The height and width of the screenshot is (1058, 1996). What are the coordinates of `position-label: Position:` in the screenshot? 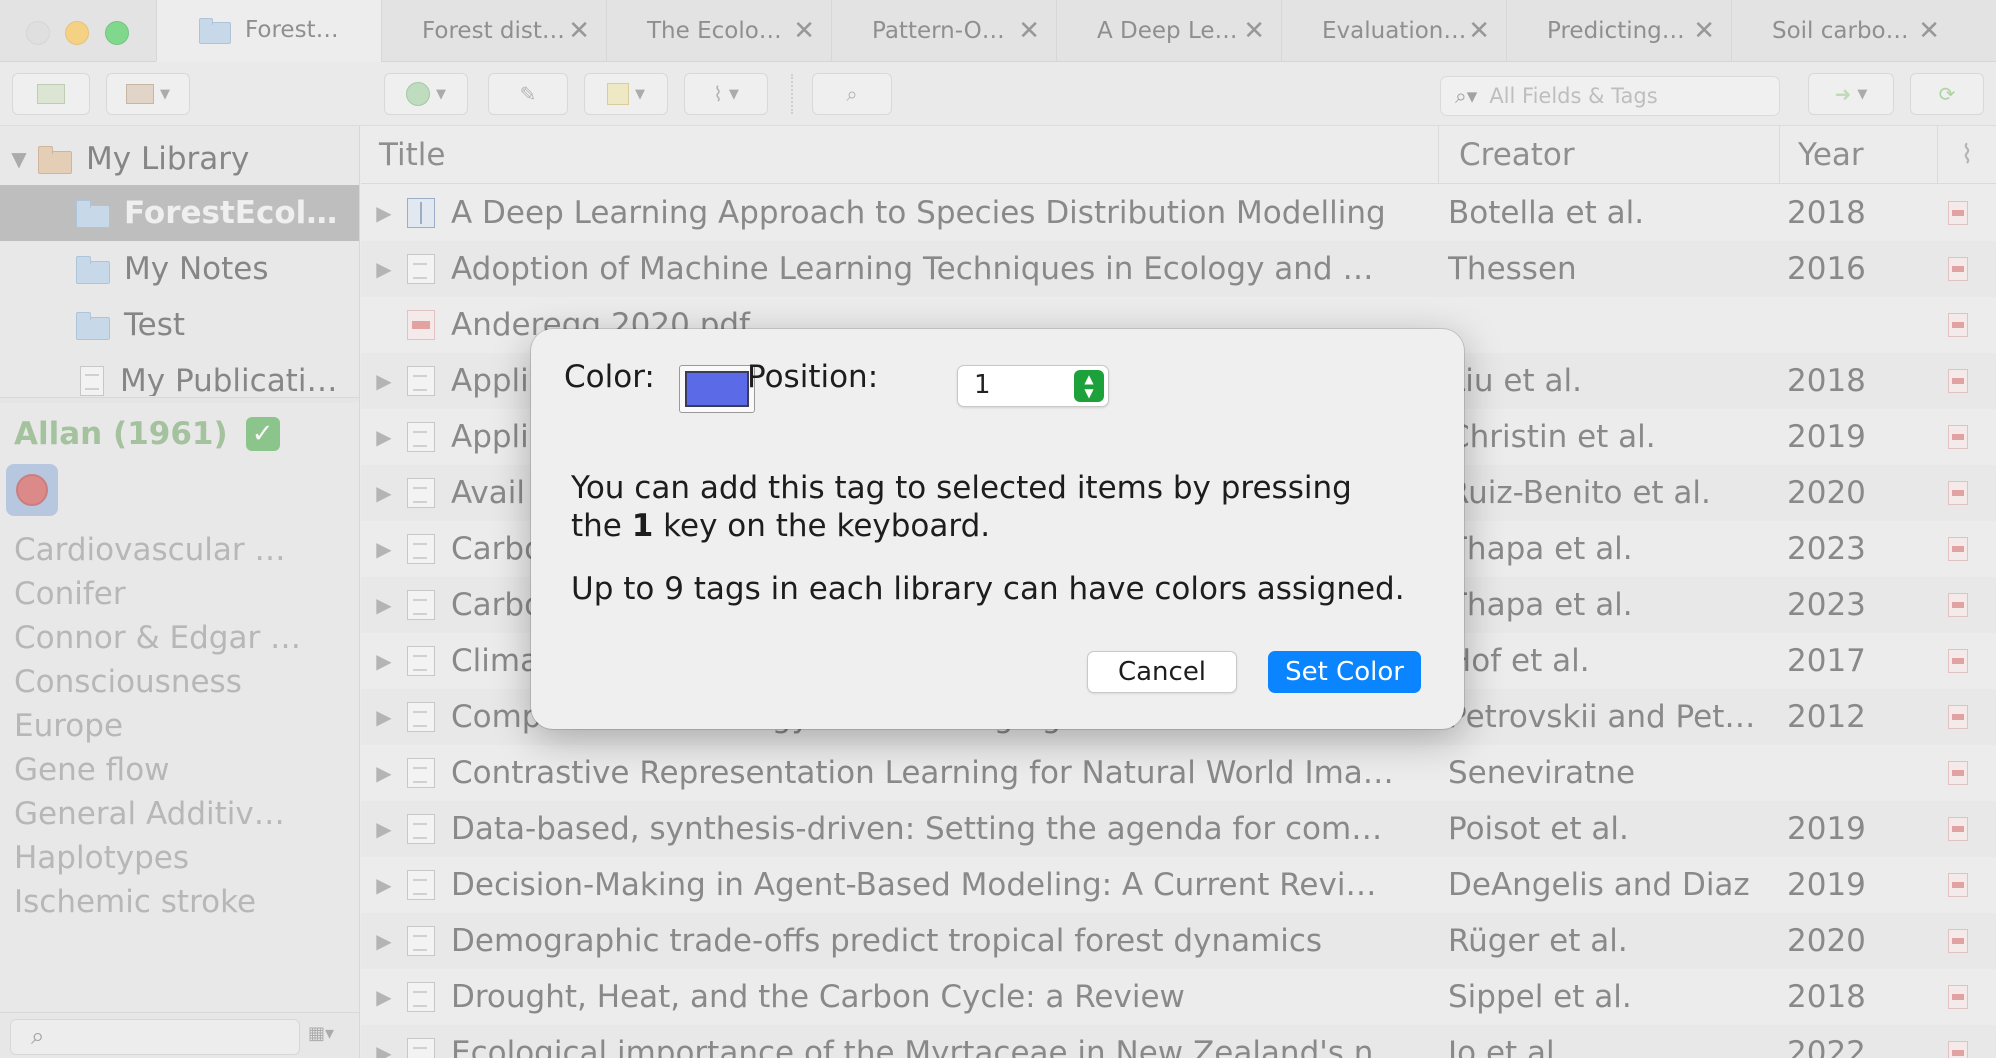 It's located at (813, 377).